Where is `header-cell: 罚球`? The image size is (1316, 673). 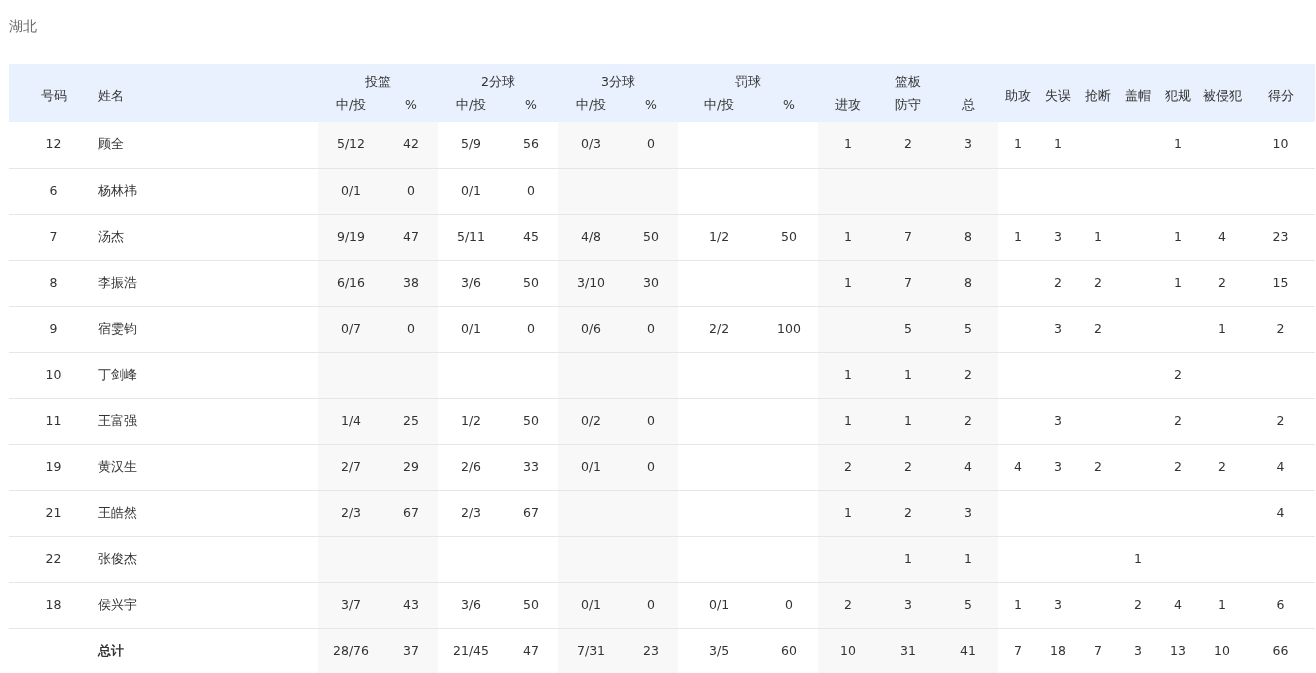
header-cell: 罚球 is located at coordinates (748, 79).